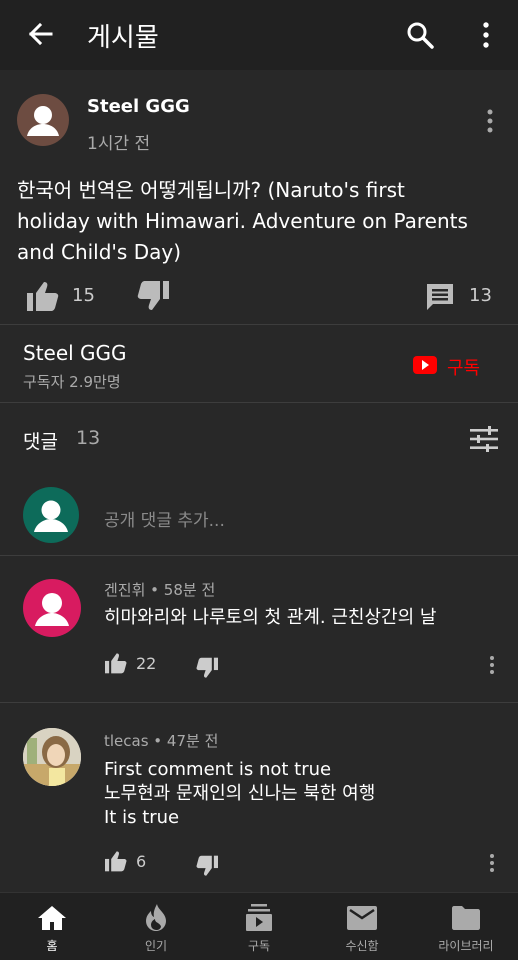  I want to click on more-vert-icon, so click(486, 35).